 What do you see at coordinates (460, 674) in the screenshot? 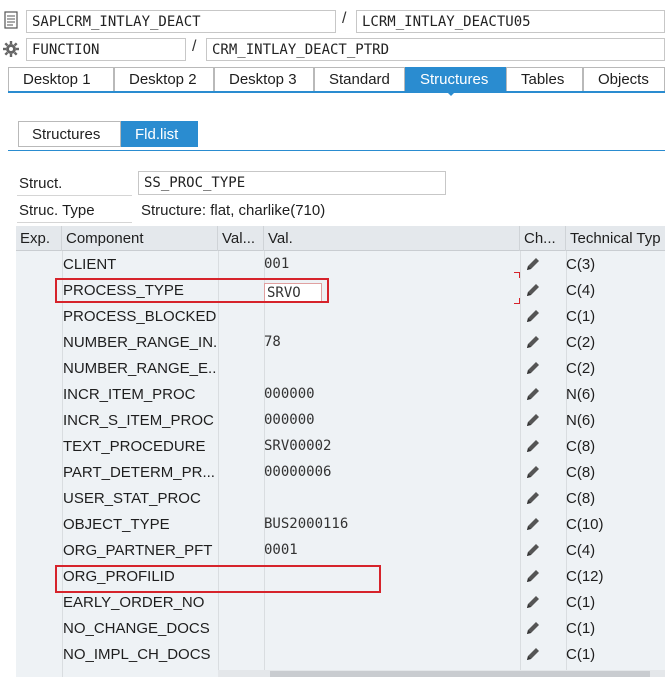
I see `scrollbar-thumb` at bounding box center [460, 674].